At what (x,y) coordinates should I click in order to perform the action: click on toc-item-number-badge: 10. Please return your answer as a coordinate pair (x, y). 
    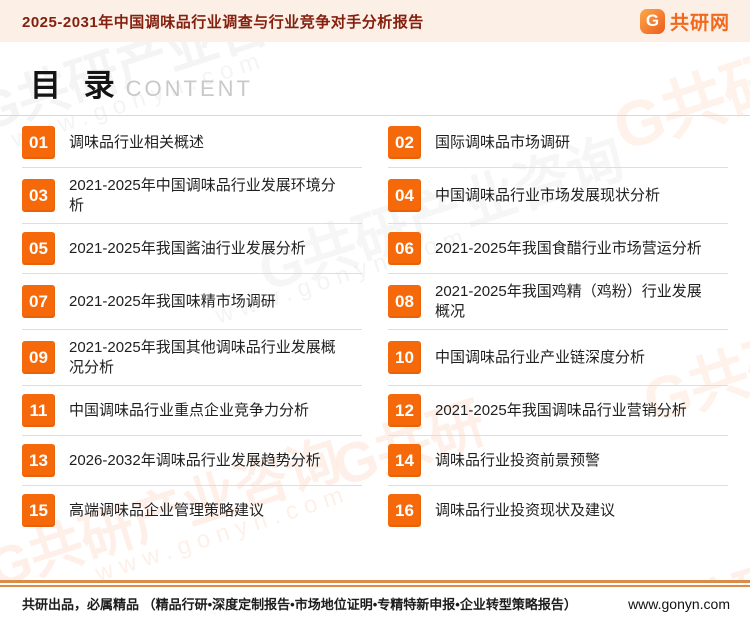
    Looking at the image, I should click on (404, 357).